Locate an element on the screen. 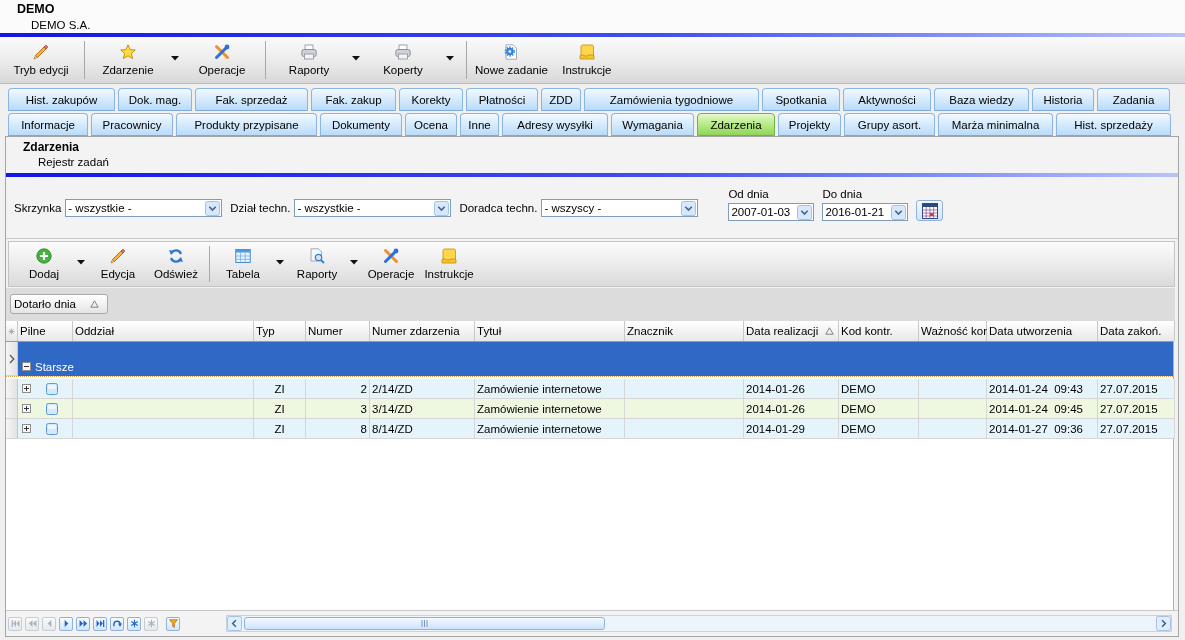 This screenshot has width=1185, height=640. tab: Wymagania is located at coordinates (652, 124).